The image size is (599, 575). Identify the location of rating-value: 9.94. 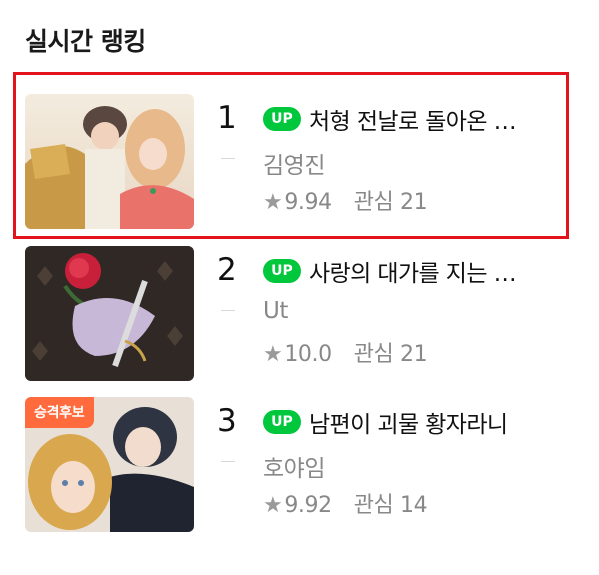
(308, 202).